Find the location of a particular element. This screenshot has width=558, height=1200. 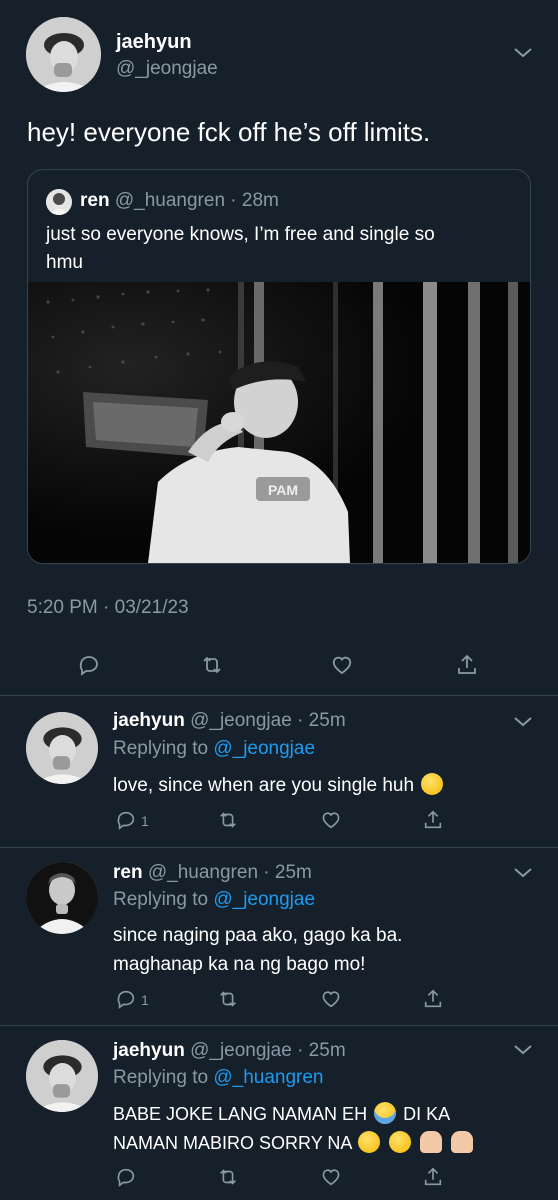

quoted-author-name: ren is located at coordinates (95, 200).